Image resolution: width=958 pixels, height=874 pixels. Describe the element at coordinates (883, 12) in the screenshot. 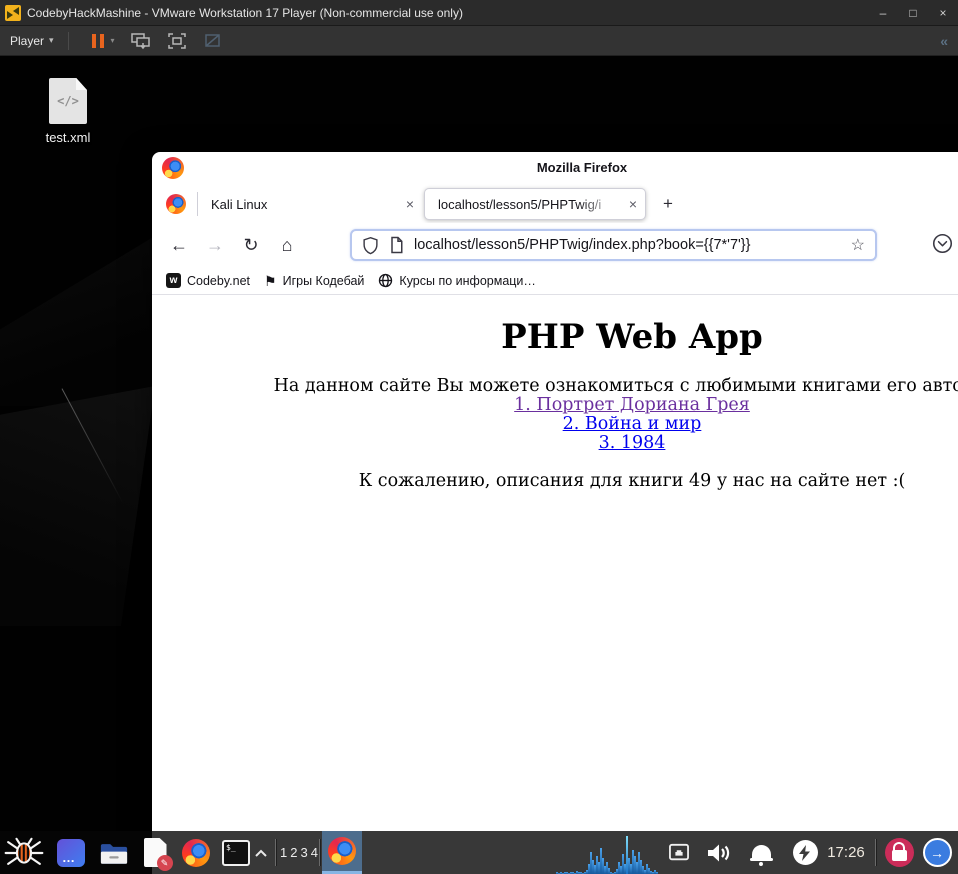

I see `minimize-button: –` at that location.